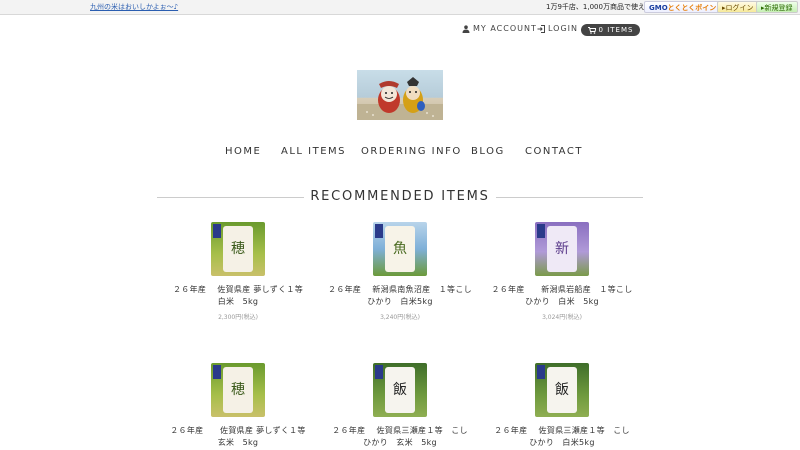 This screenshot has height=450, width=800. I want to click on product-card: 新 ２６年産 新潟県岩船産 １等こし ひかり 白米 5kg 3,024円(税込), so click(562, 271).